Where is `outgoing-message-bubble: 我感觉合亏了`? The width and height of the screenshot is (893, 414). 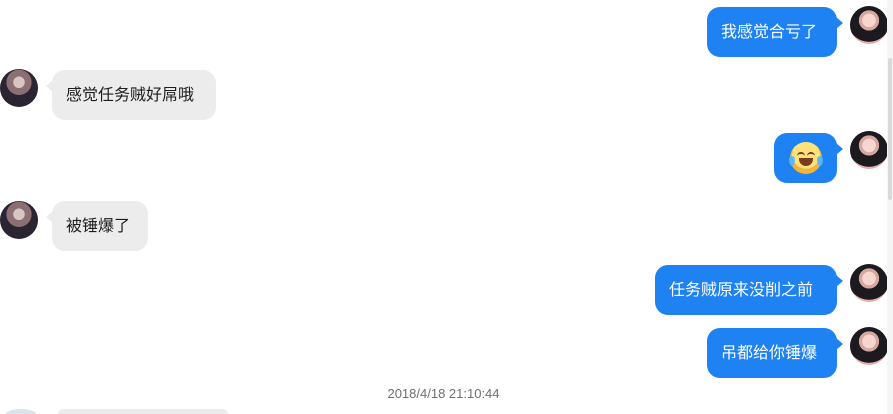
outgoing-message-bubble: 我感觉合亏了 is located at coordinates (775, 32).